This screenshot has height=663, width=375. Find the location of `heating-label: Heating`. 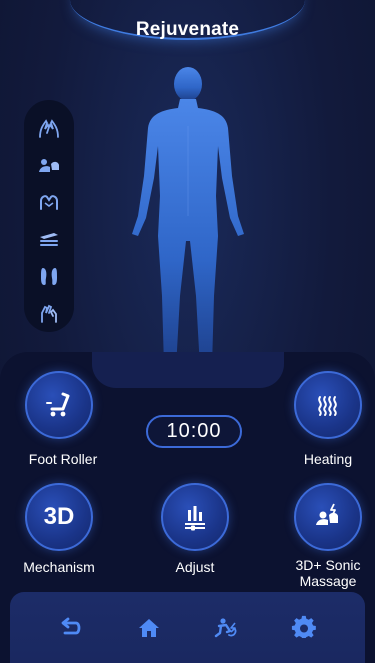

heating-label: Heating is located at coordinates (328, 459).